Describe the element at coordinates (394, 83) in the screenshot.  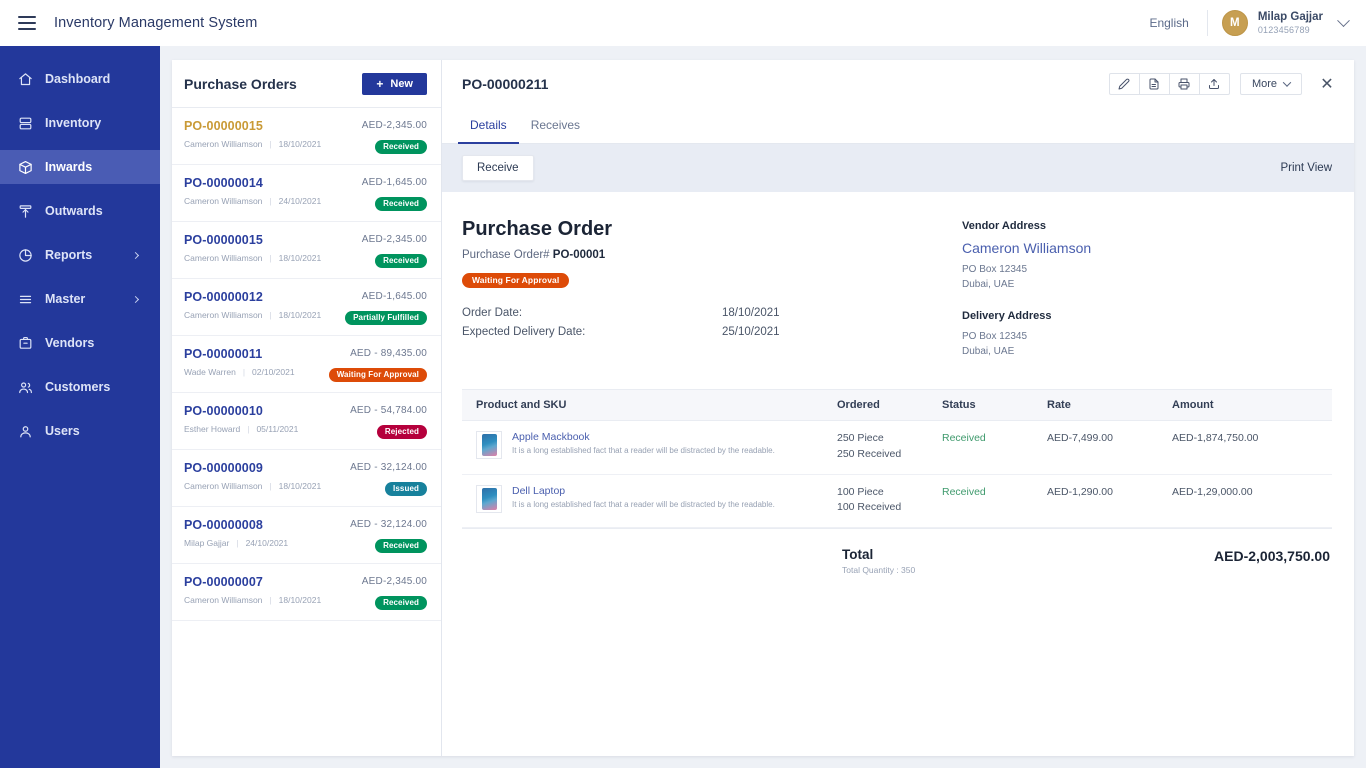
I see `new-purchase-order-button: + New` at that location.